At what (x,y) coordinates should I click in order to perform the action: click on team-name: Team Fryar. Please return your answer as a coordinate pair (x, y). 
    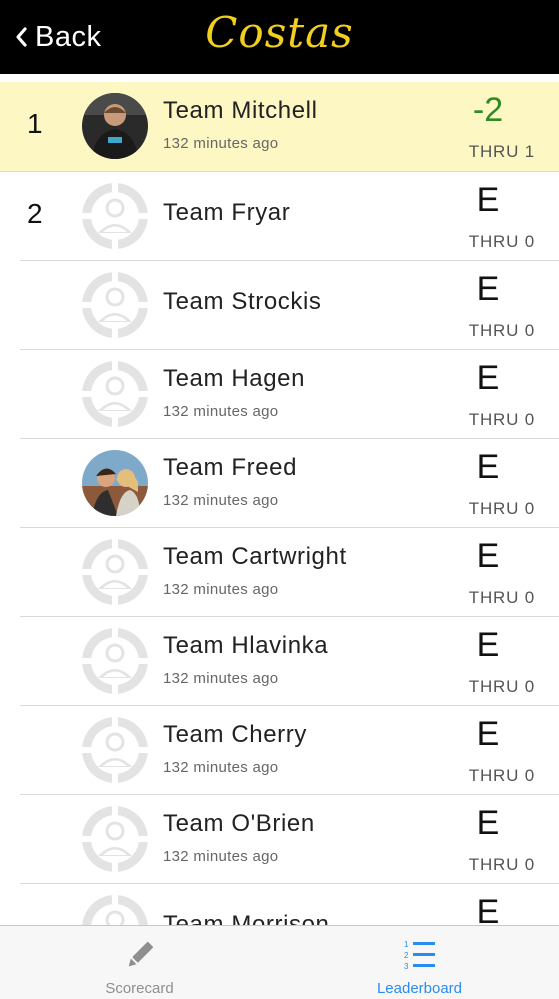
    Looking at the image, I should click on (227, 212).